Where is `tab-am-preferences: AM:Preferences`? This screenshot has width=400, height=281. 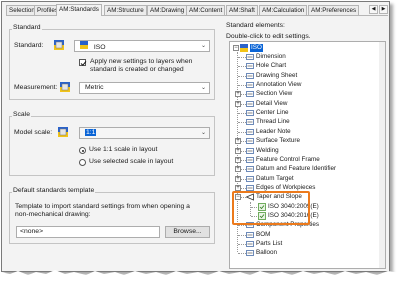
tab-am-preferences: AM:Preferences is located at coordinates (334, 10).